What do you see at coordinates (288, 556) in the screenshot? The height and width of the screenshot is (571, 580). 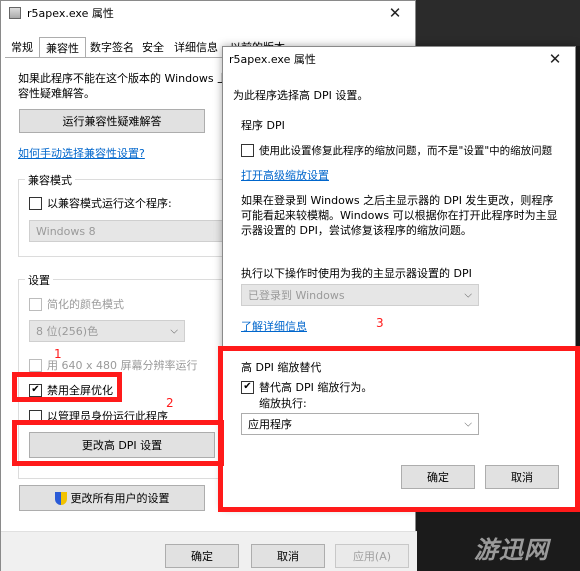 I see `cancel-button: 取消` at bounding box center [288, 556].